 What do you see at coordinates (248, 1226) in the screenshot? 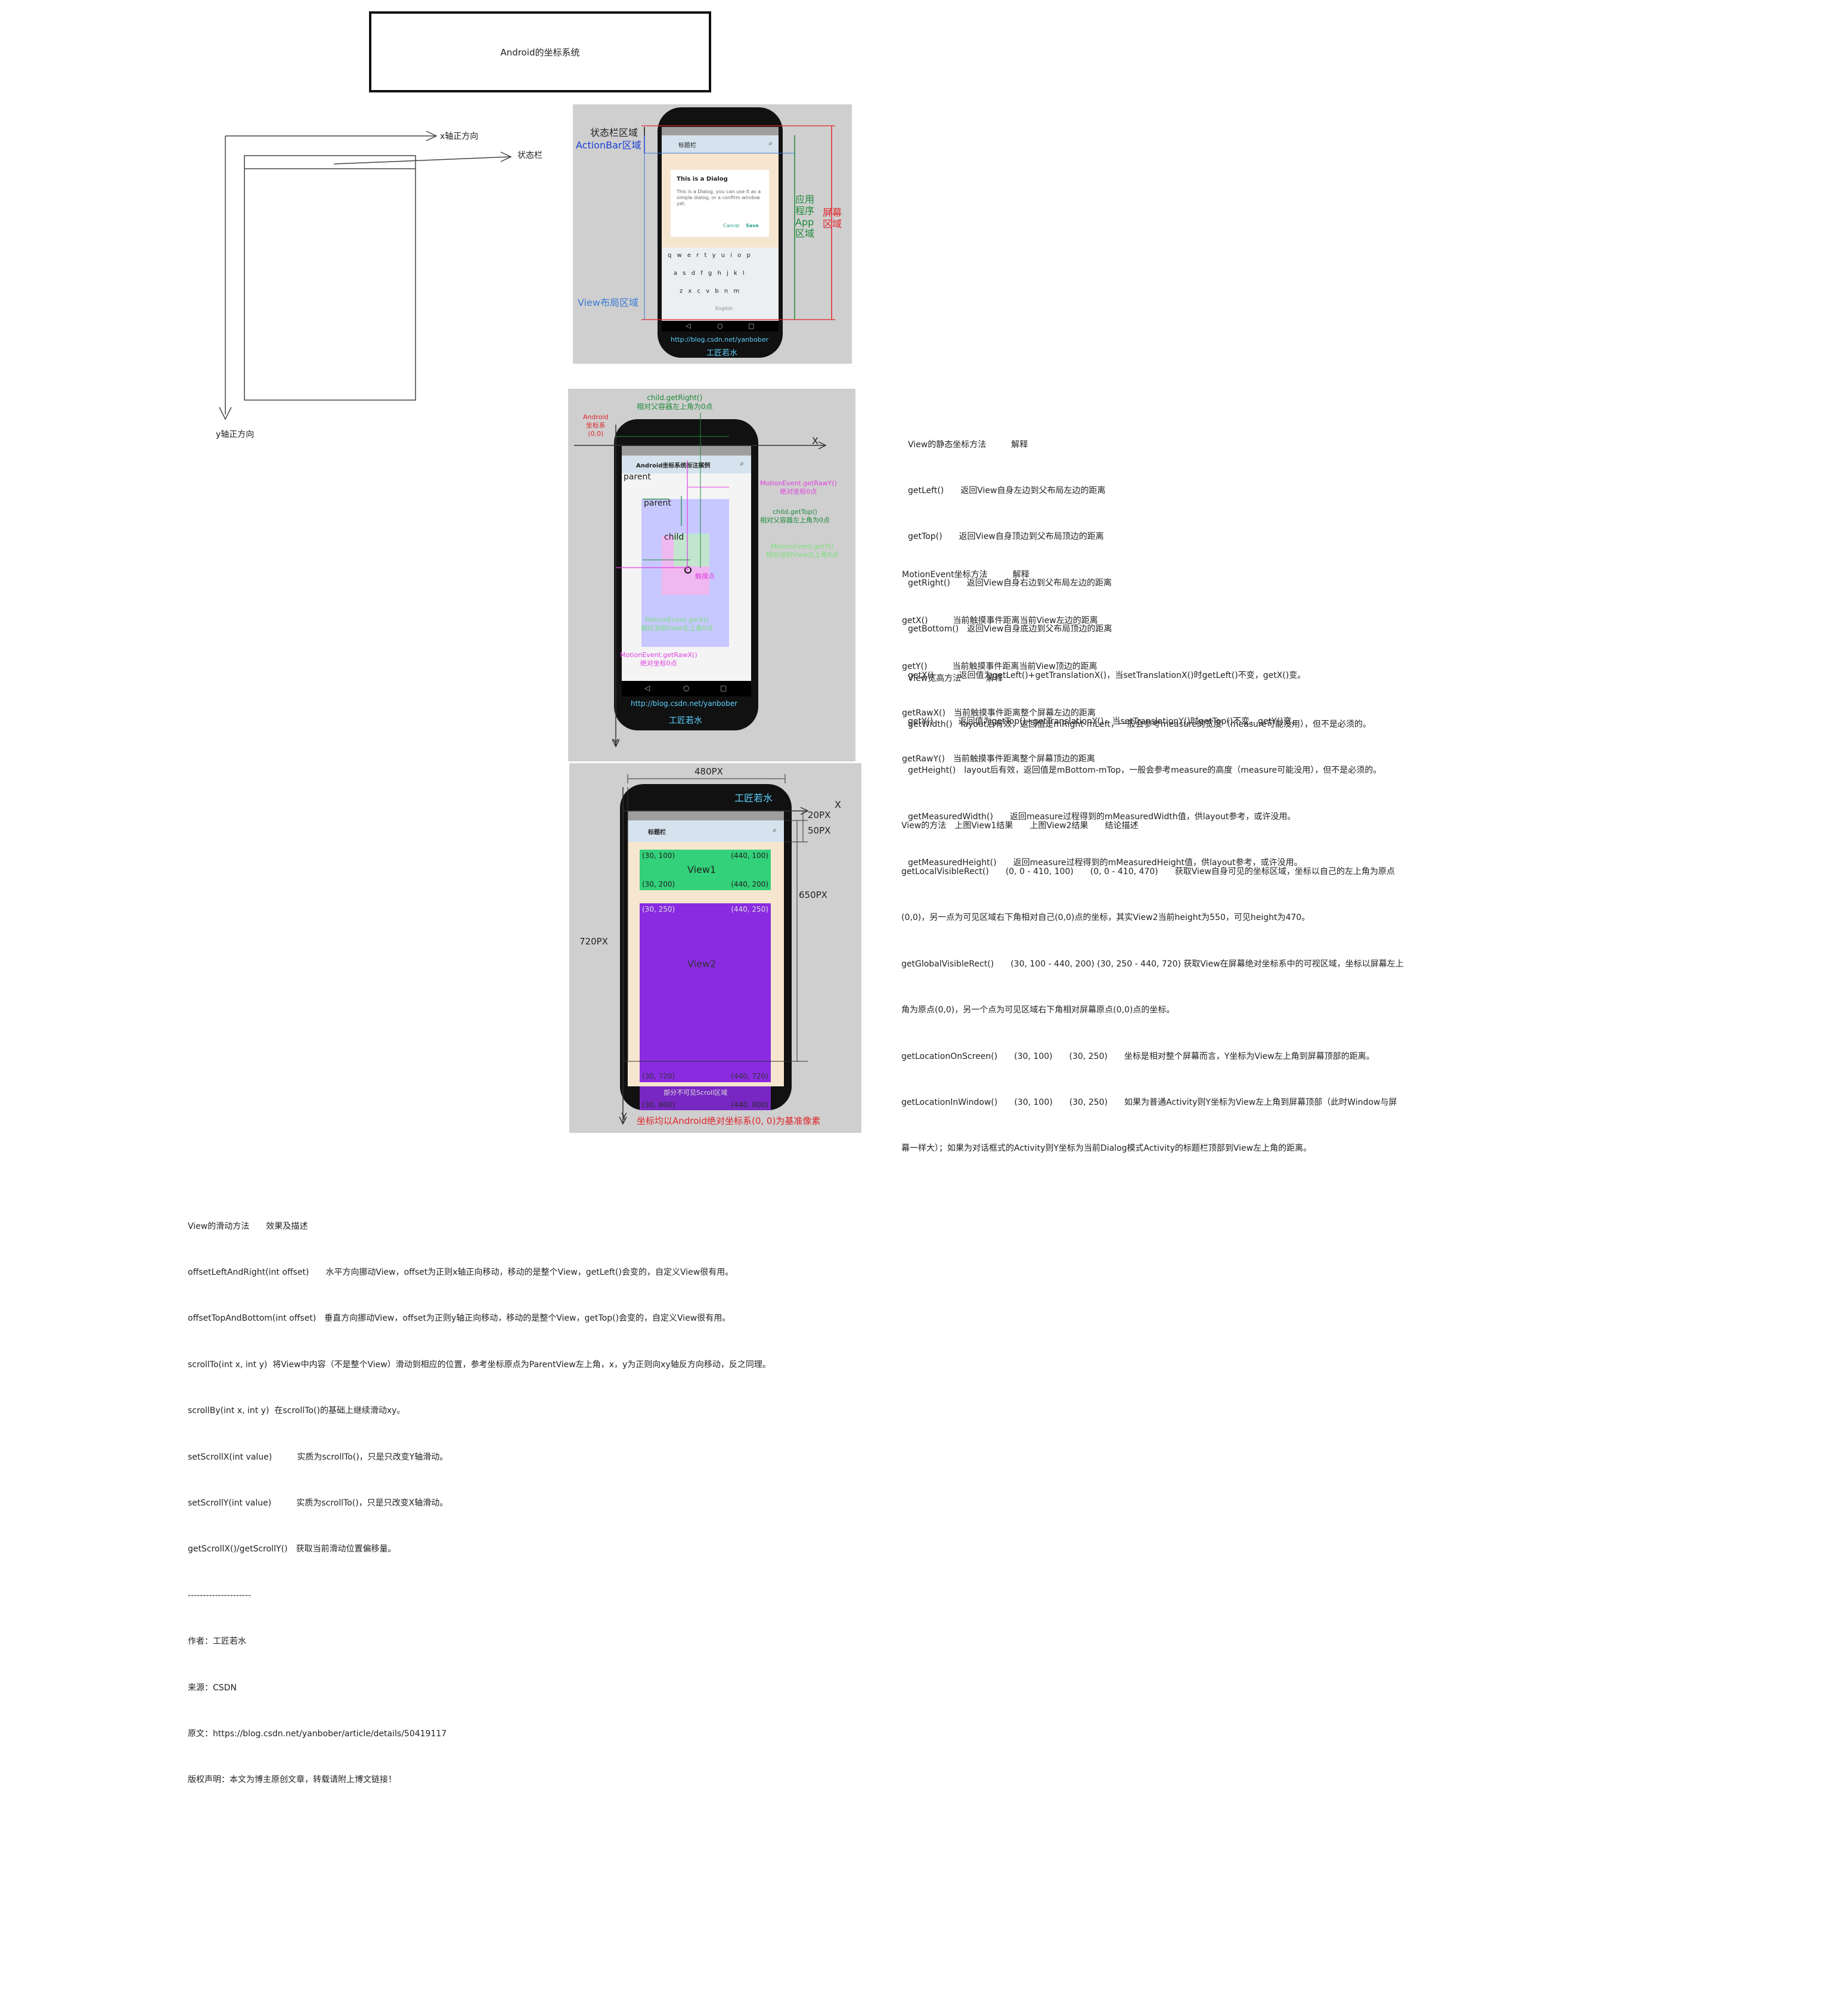
I see `scroll-methods-row: View的滑动方法 效果及描述` at bounding box center [248, 1226].